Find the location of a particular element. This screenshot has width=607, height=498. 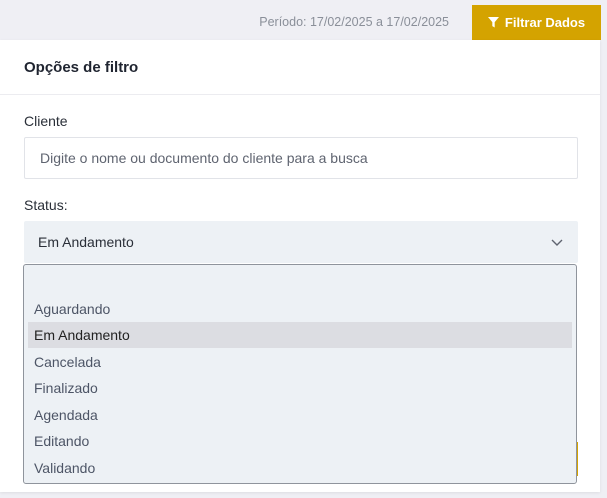

status-option: Agendada is located at coordinates (300, 415).